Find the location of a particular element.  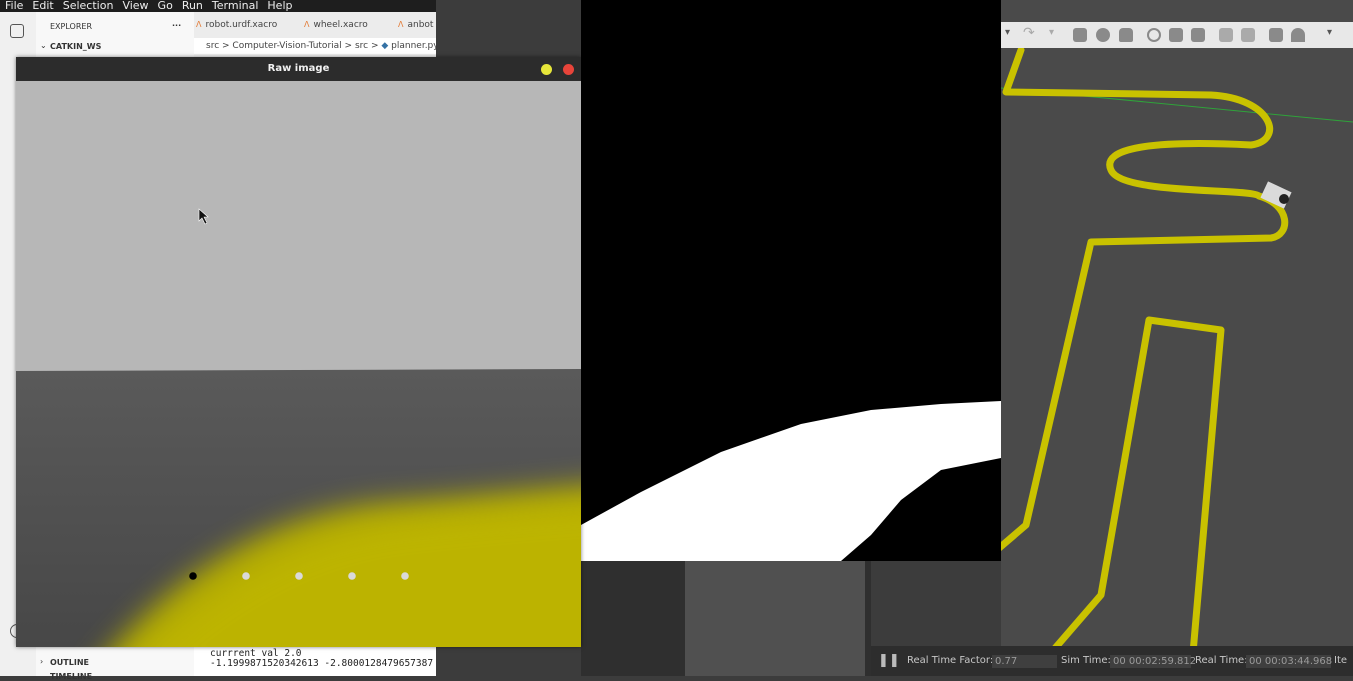

workspace-folder: CATKIN_WS is located at coordinates (75, 46).